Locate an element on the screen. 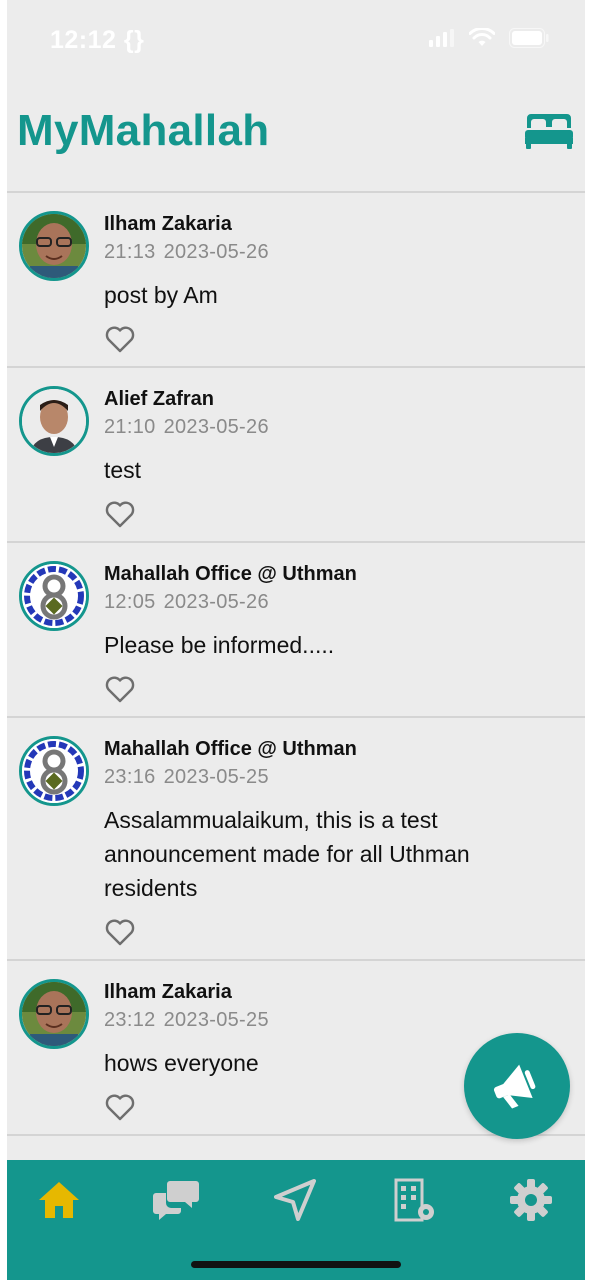 The width and height of the screenshot is (591, 1280). navigation-arrow-icon is located at coordinates (295, 1200).